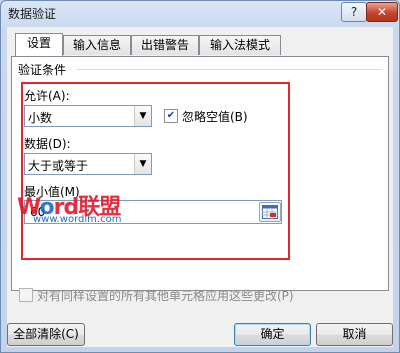 This screenshot has width=400, height=353. What do you see at coordinates (46, 334) in the screenshot?
I see `clear-all-button: 全部清除(C)` at bounding box center [46, 334].